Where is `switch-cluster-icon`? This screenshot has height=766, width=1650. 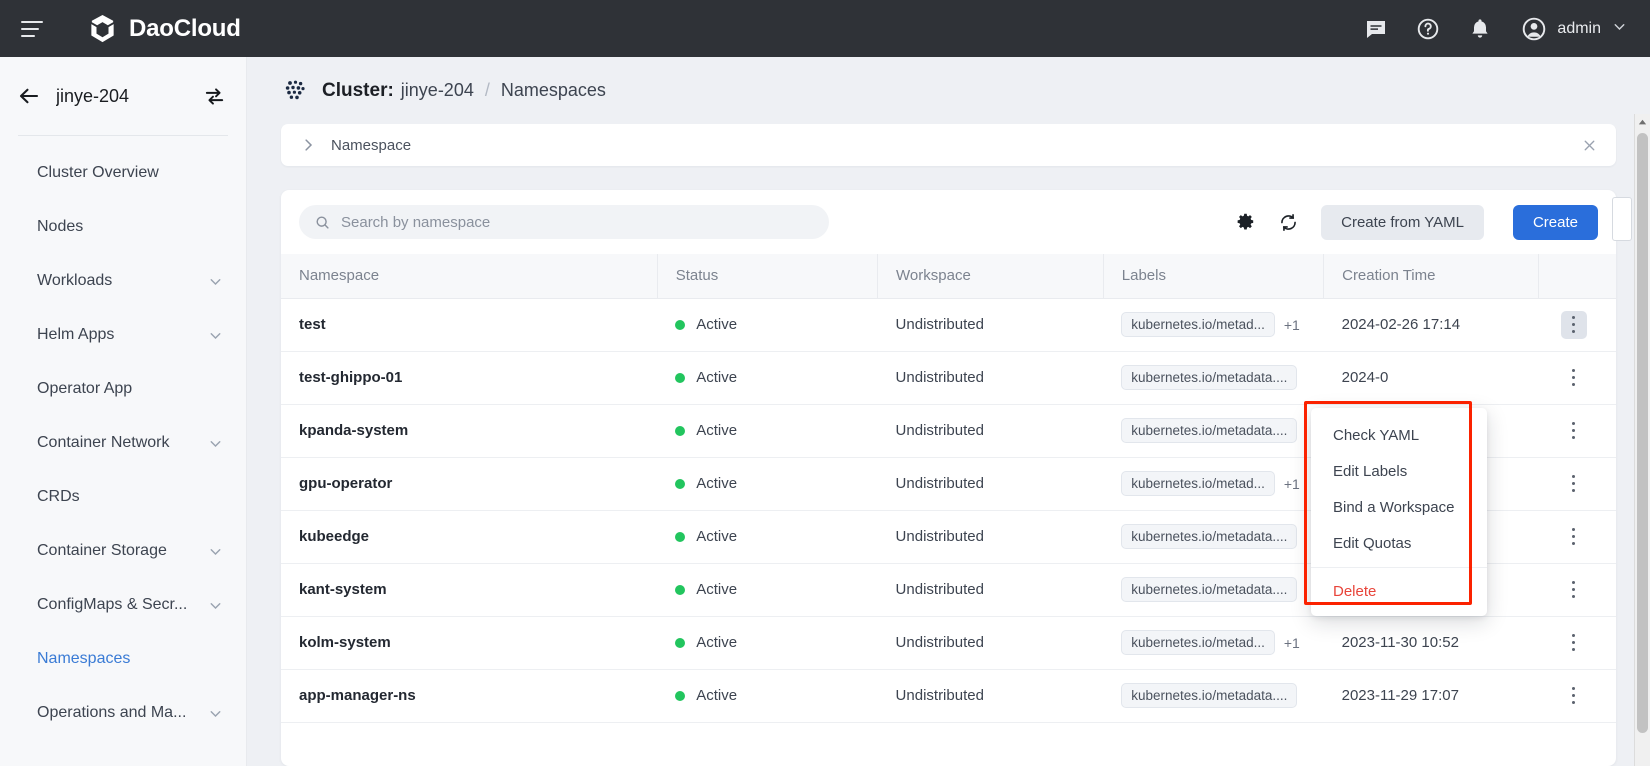
switch-cluster-icon is located at coordinates (214, 96).